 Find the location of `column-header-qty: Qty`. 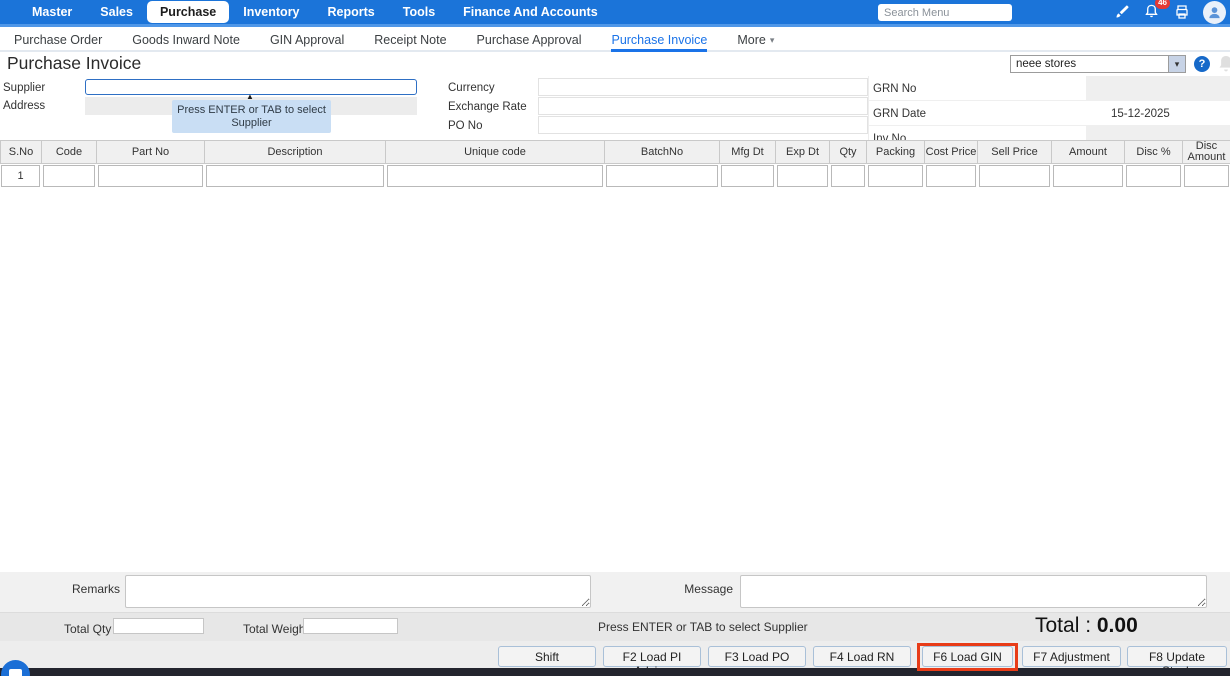

column-header-qty: Qty is located at coordinates (848, 152).